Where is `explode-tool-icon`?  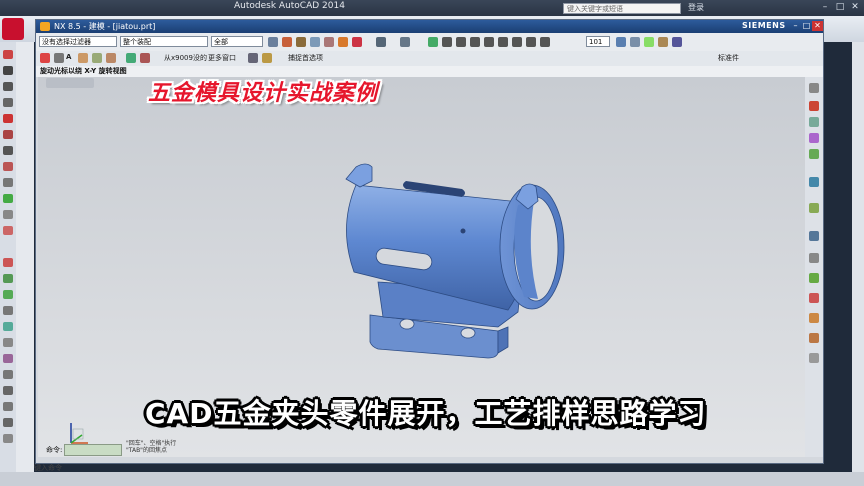 explode-tool-icon is located at coordinates (8, 438).